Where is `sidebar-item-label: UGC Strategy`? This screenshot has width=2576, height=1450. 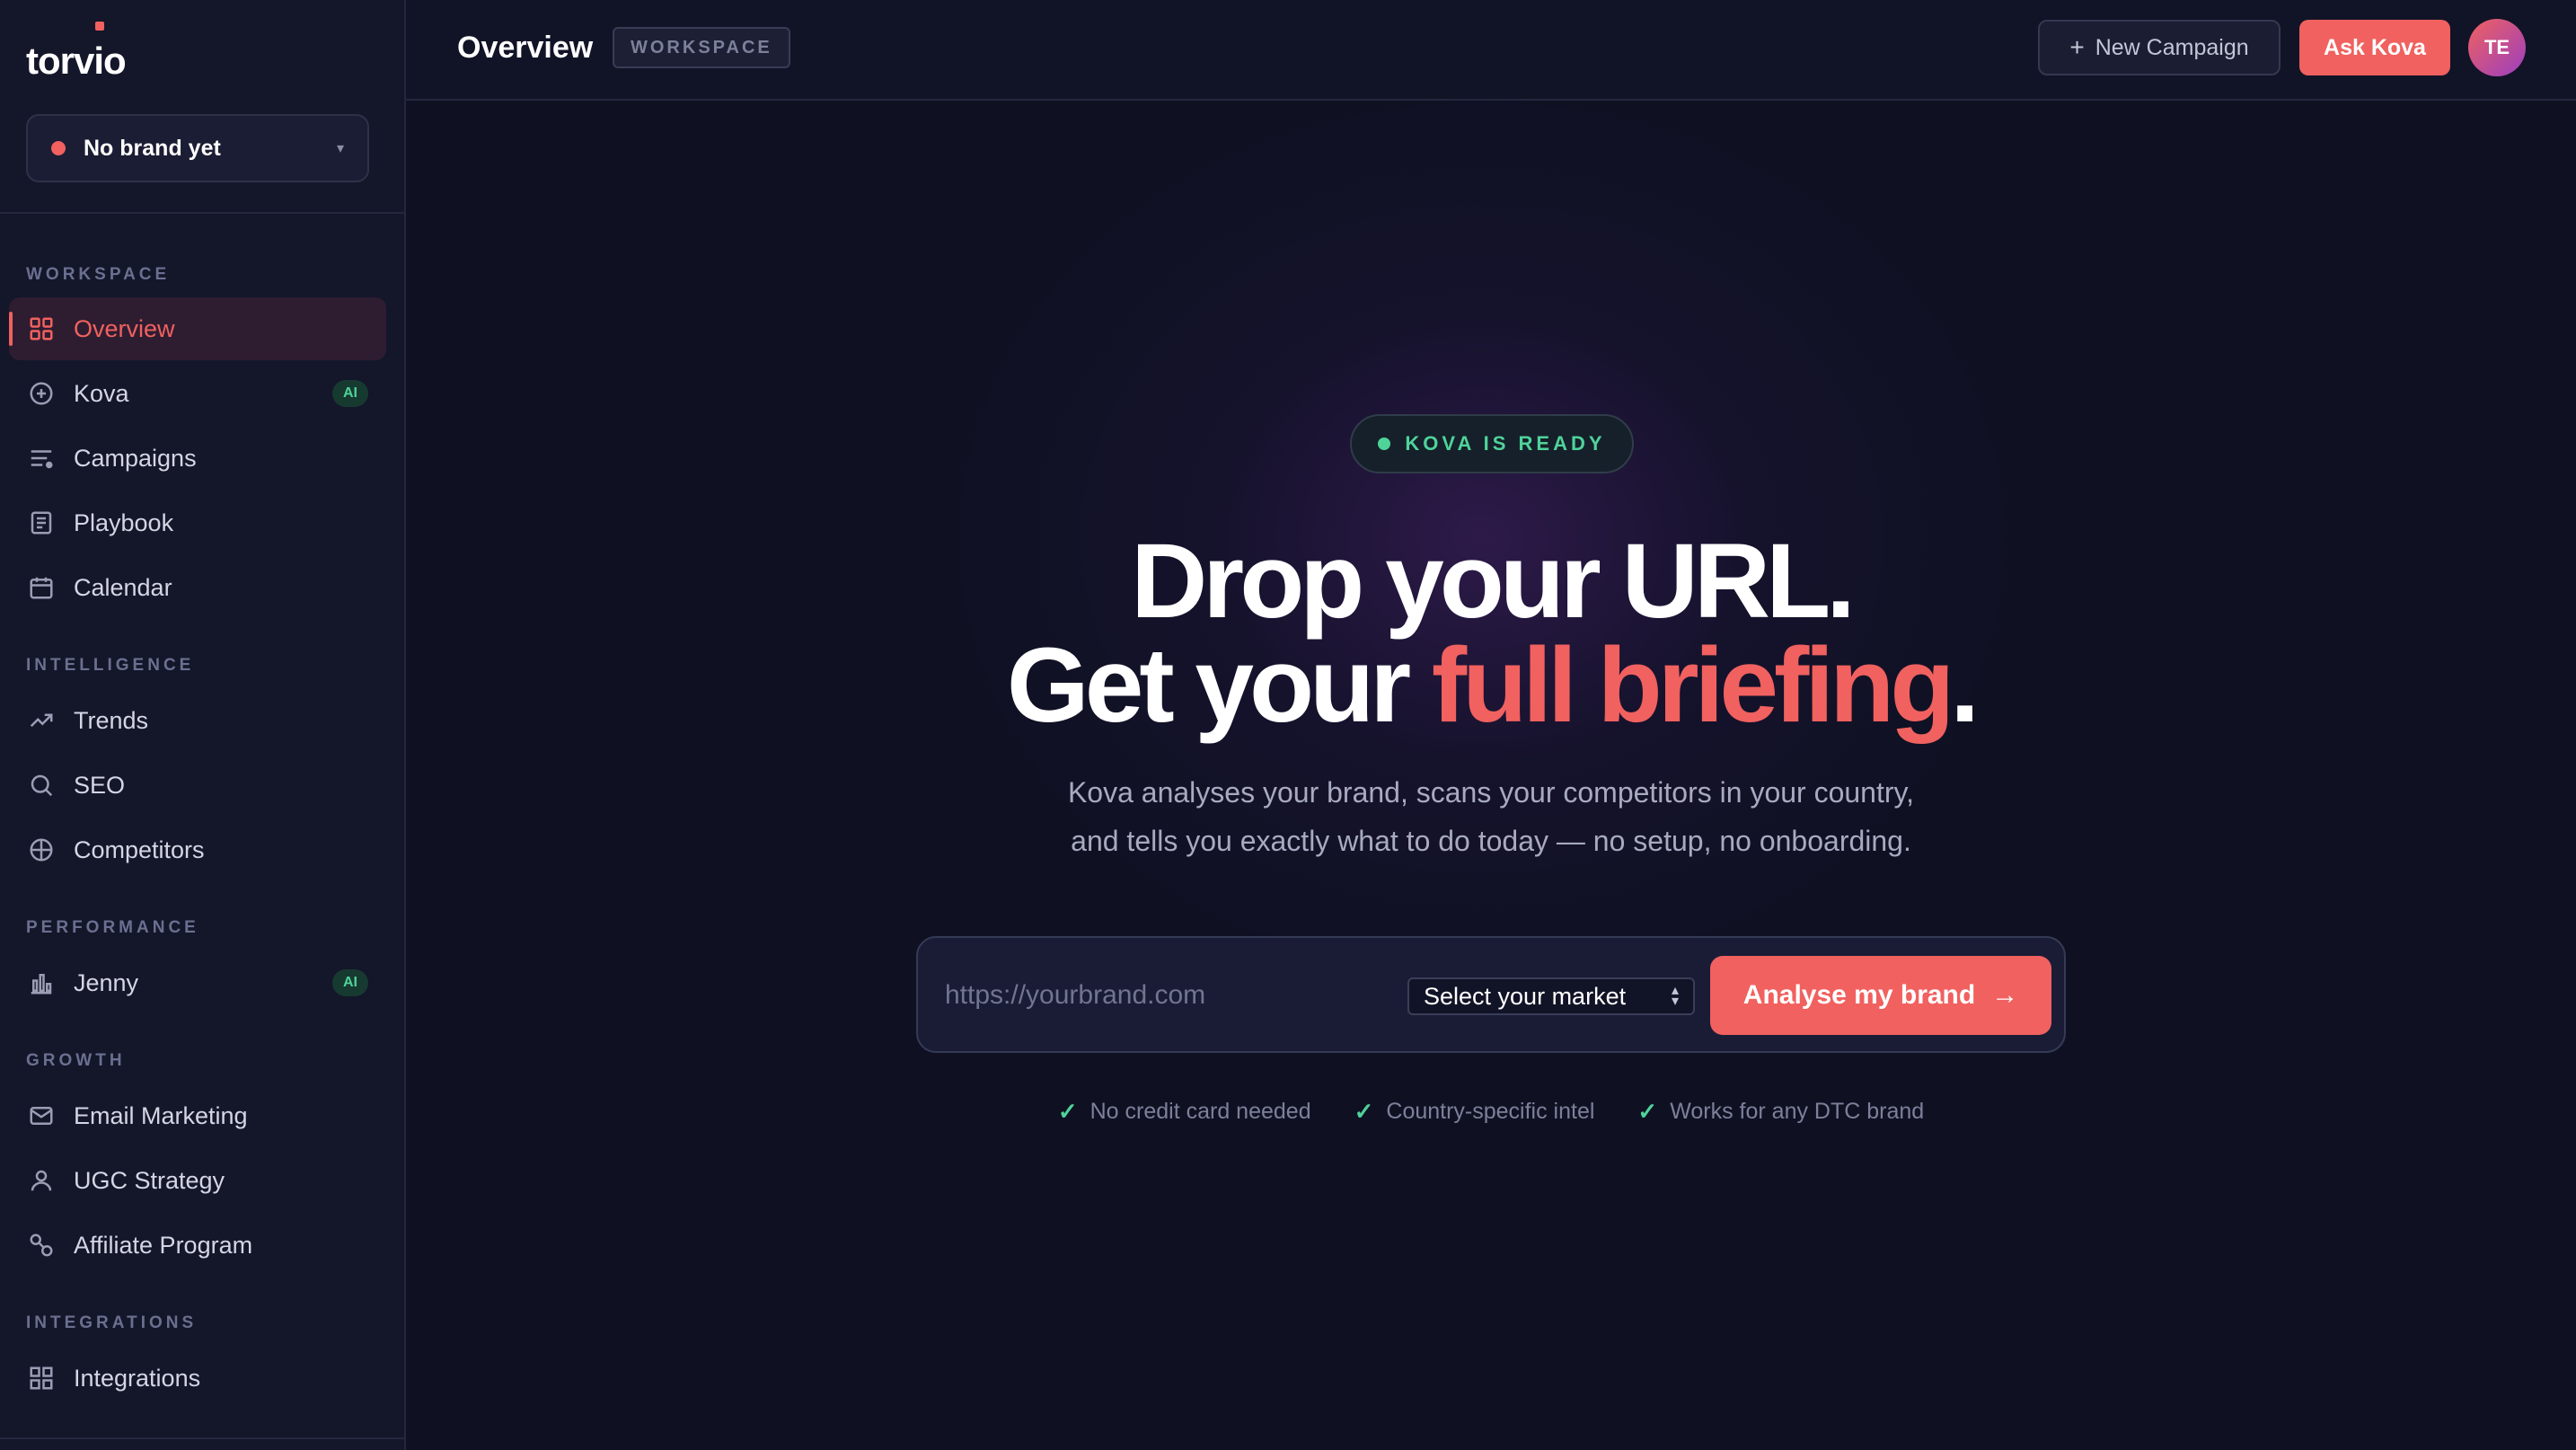 sidebar-item-label: UGC Strategy is located at coordinates (149, 1180).